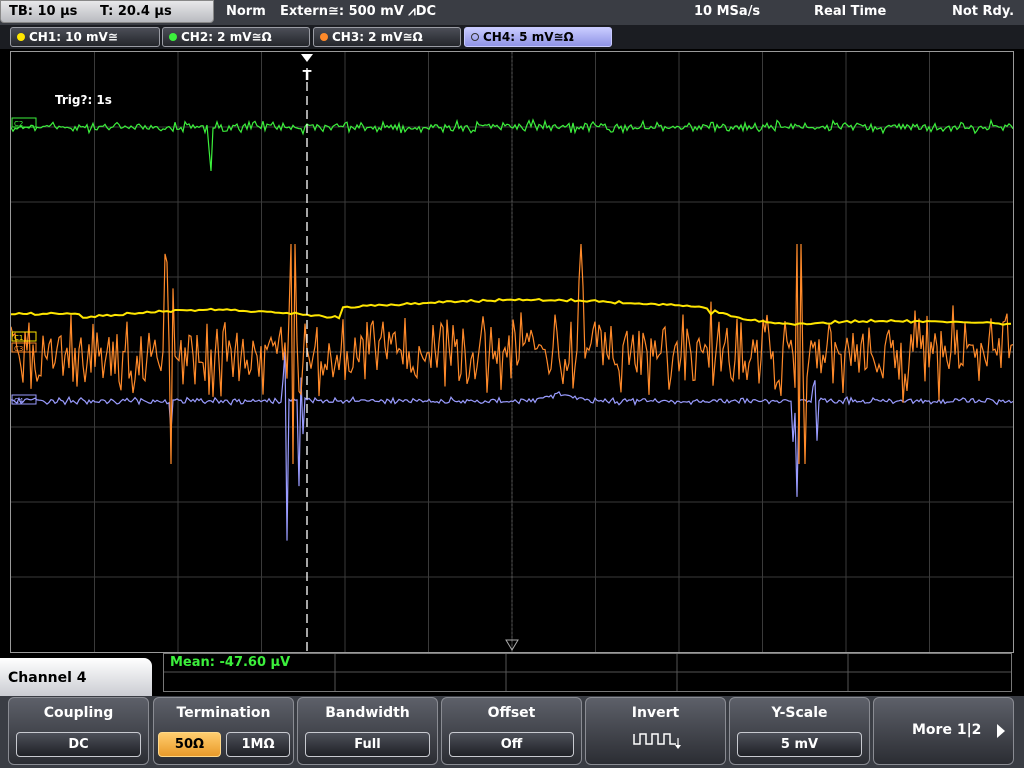 This screenshot has height=768, width=1024. What do you see at coordinates (367, 731) in the screenshot?
I see `bandwidth-softkey: Bandwidth Full` at bounding box center [367, 731].